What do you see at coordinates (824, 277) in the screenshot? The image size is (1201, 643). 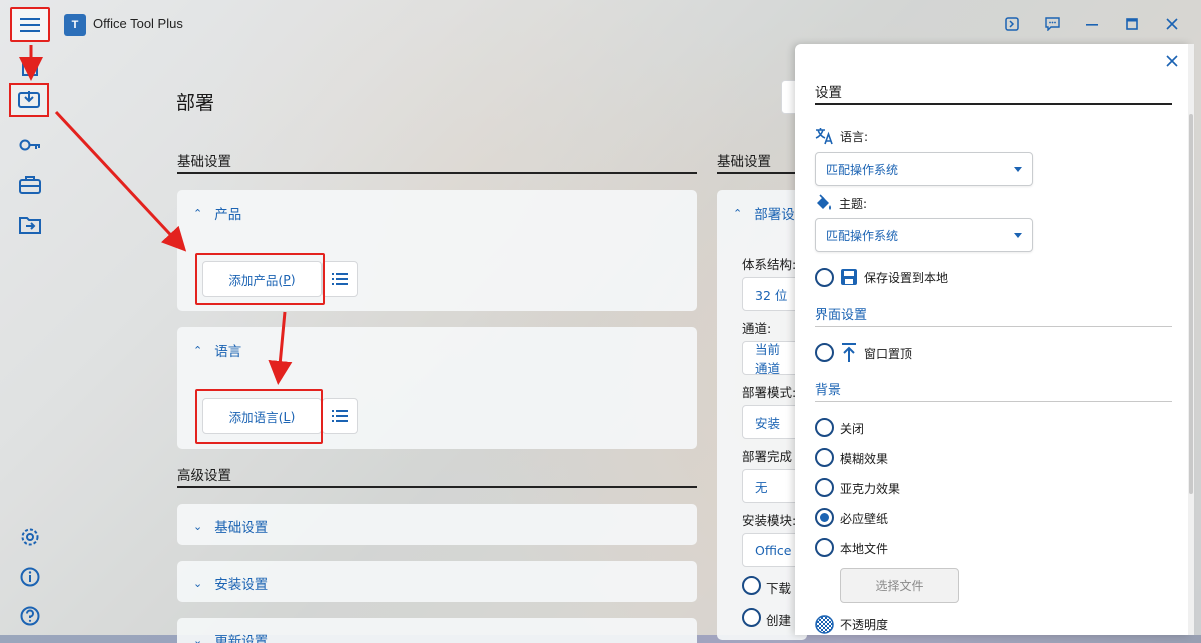 I see `save-local-radio` at bounding box center [824, 277].